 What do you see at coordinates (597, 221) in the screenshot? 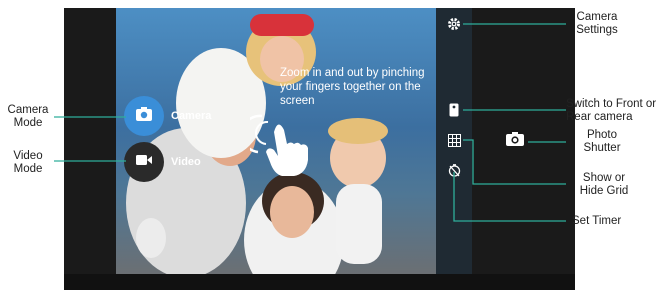
I see `callout-timer: Set Timer` at bounding box center [597, 221].